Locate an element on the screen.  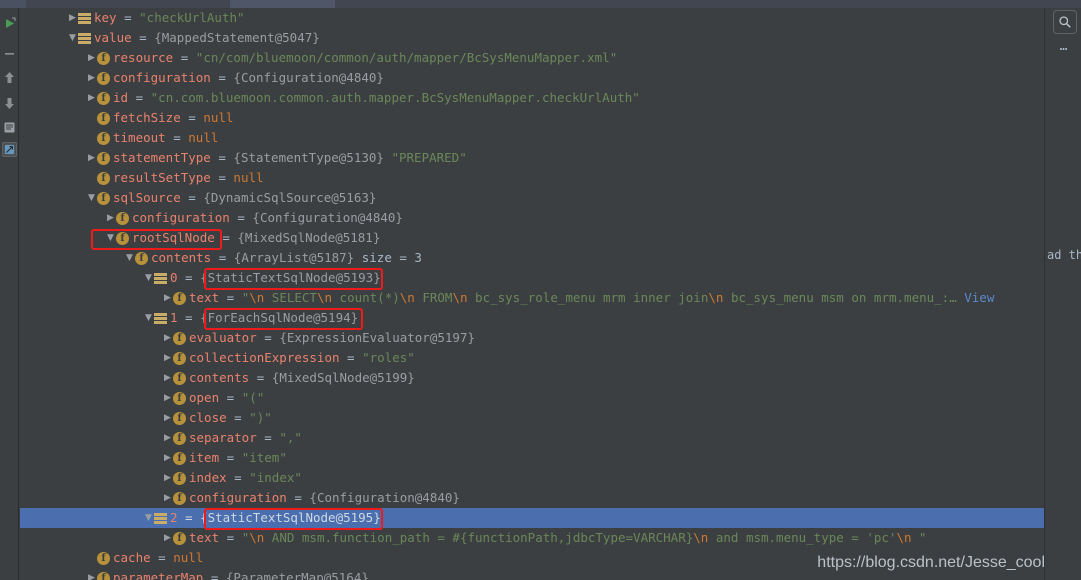
tree-row: ▶ key = "checkUrlAuth" is located at coordinates (532, 18).